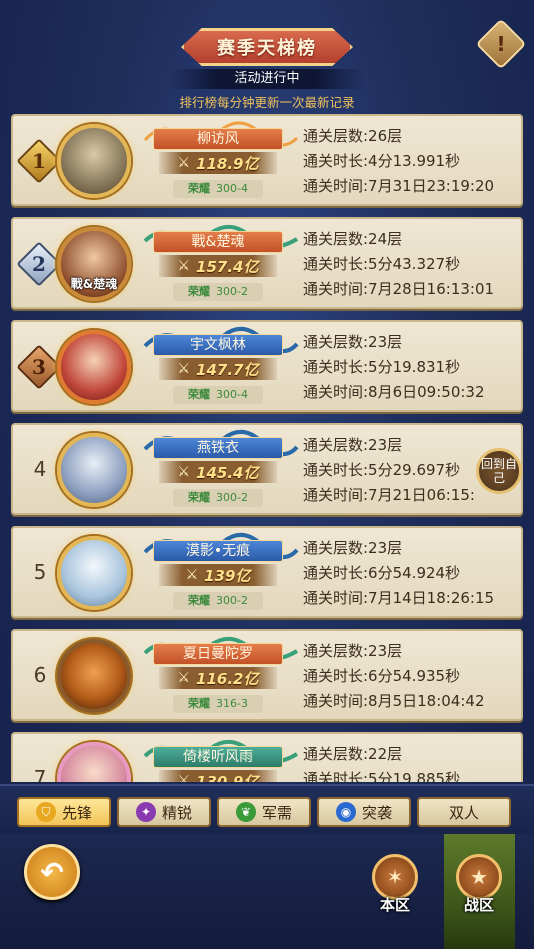  Describe the element at coordinates (145, 812) in the screenshot. I see `swirl-icon: ✦` at that location.